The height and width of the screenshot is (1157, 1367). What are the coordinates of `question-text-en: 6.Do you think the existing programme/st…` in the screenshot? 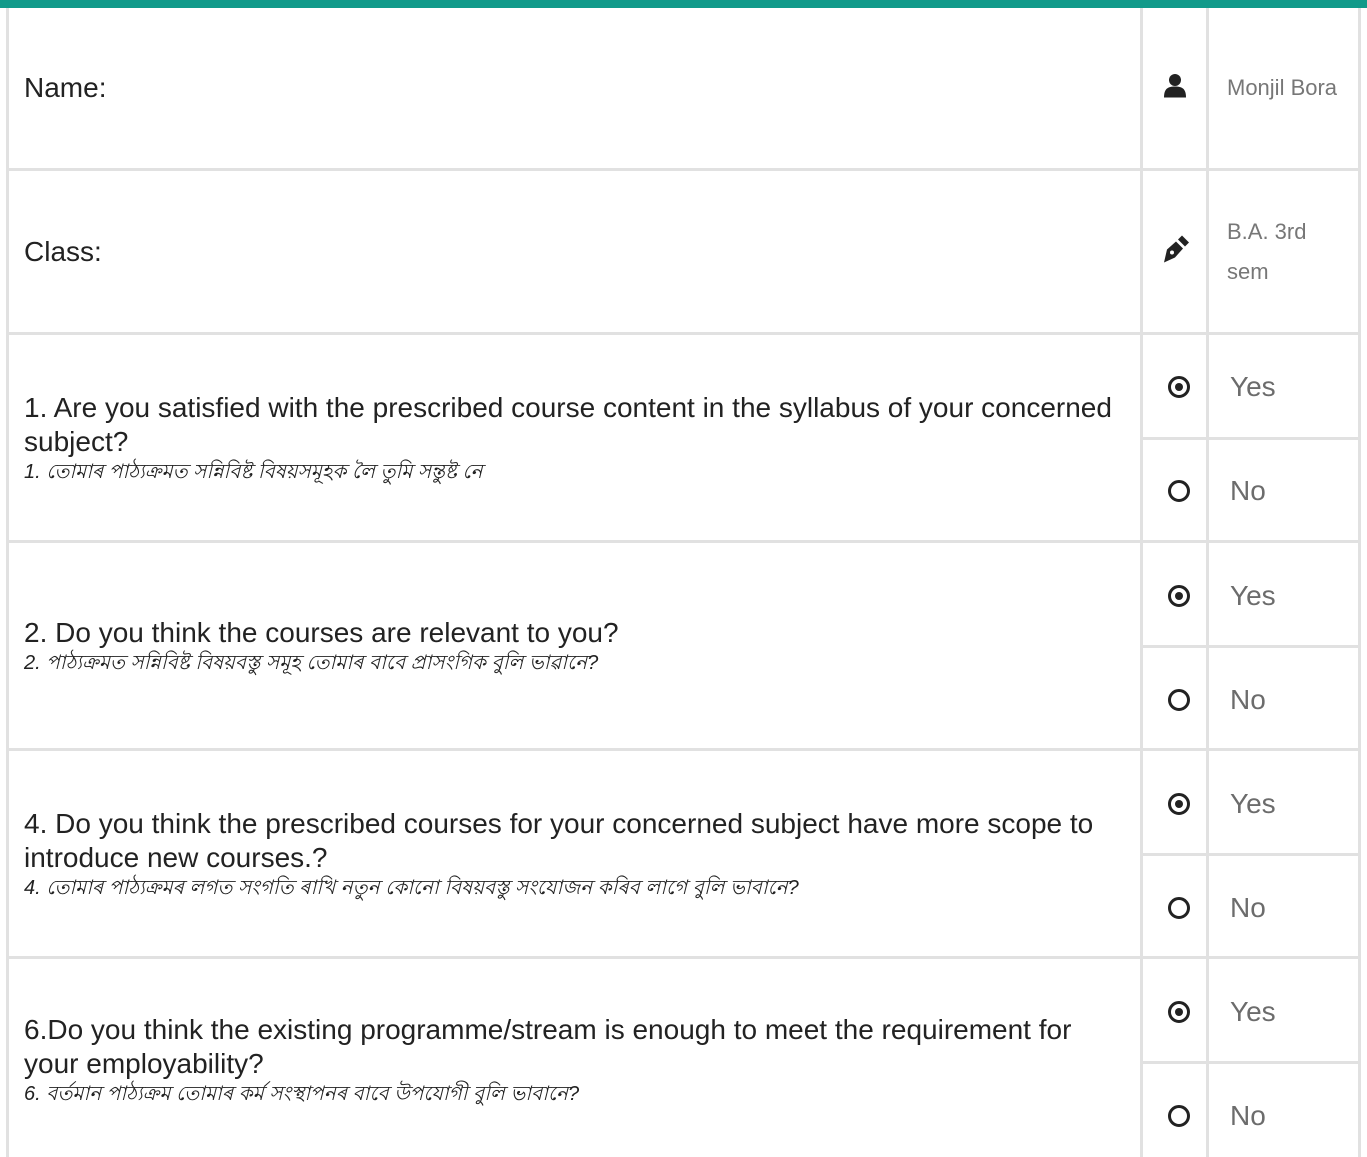 It's located at (548, 1046).